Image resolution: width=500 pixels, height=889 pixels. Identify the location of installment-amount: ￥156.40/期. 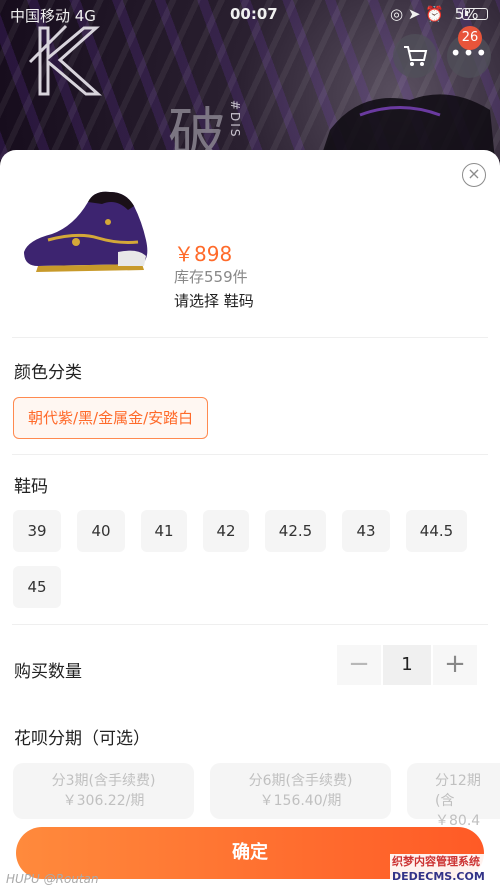
(300, 801).